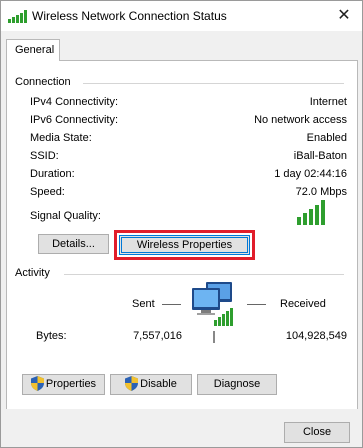 This screenshot has height=448, width=363. What do you see at coordinates (328, 102) in the screenshot?
I see `ipv4-value: Internet` at bounding box center [328, 102].